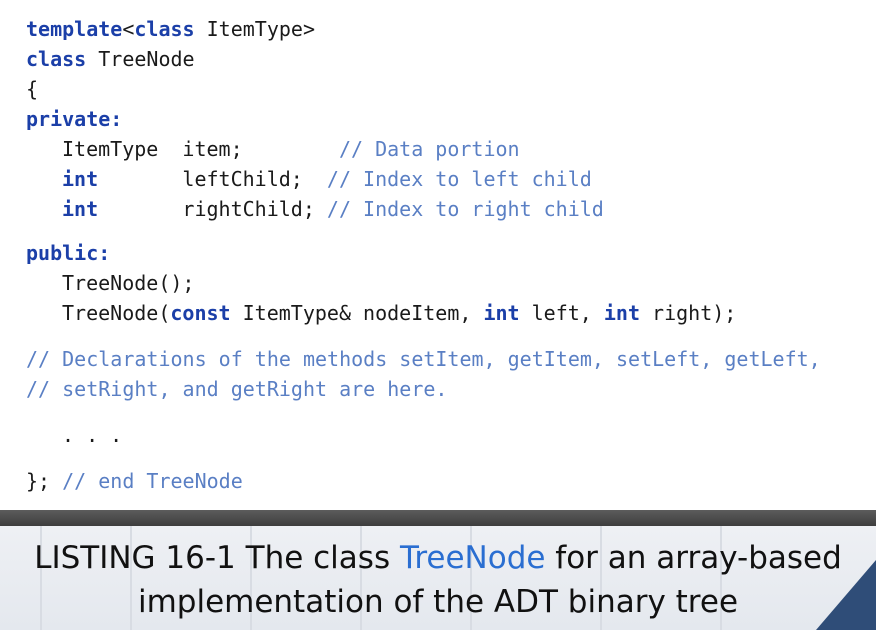 Image resolution: width=876 pixels, height=630 pixels. Describe the element at coordinates (561, 313) in the screenshot. I see `code-text: left,` at that location.